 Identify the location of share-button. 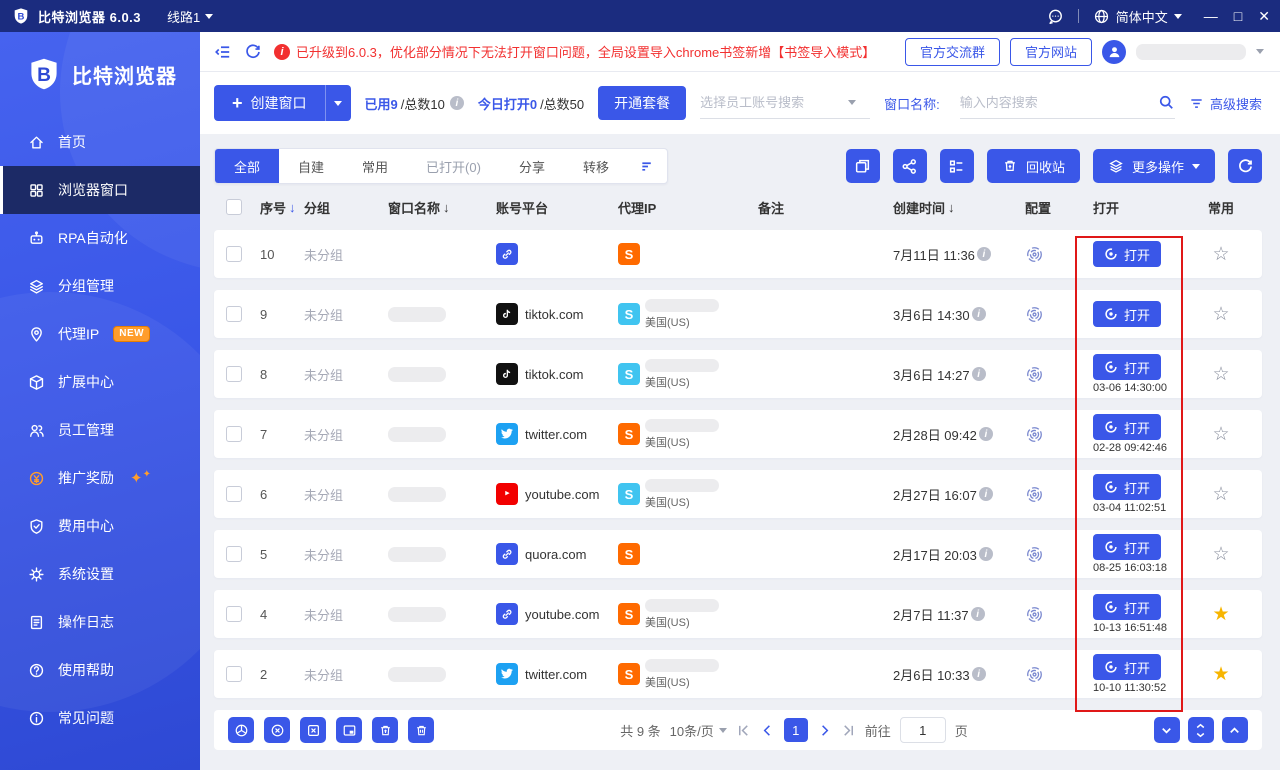
(909, 166).